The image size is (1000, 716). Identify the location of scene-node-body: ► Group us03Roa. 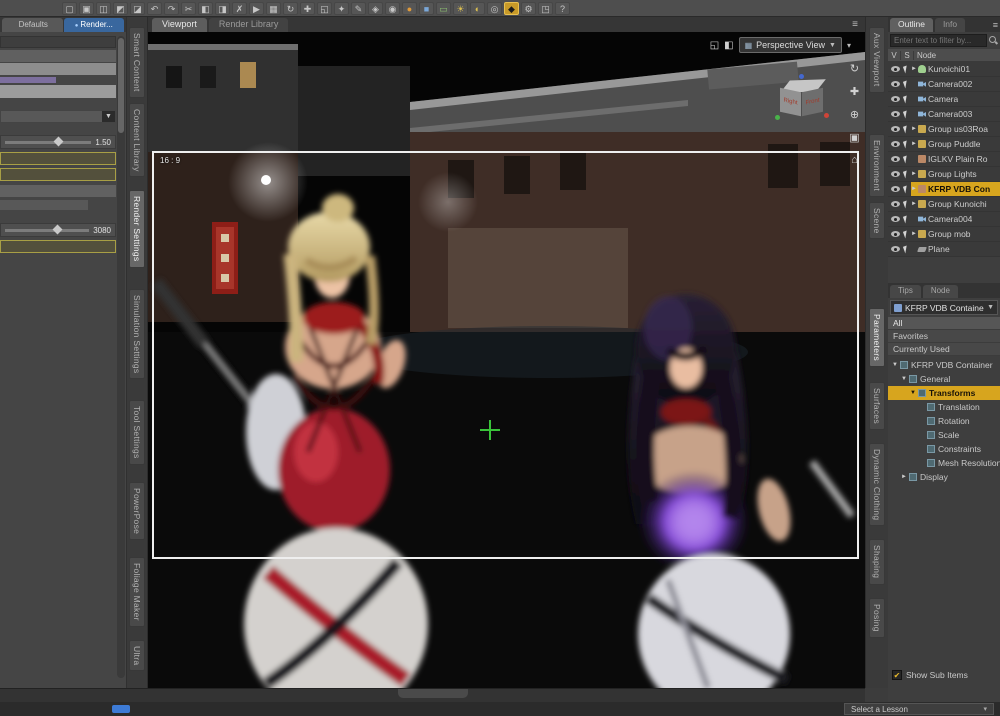
(955, 129).